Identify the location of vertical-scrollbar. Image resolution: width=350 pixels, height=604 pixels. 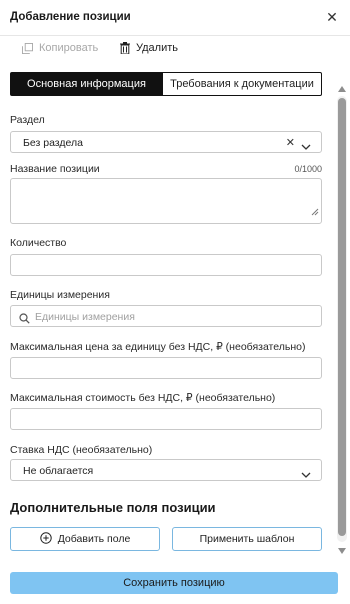
(342, 322).